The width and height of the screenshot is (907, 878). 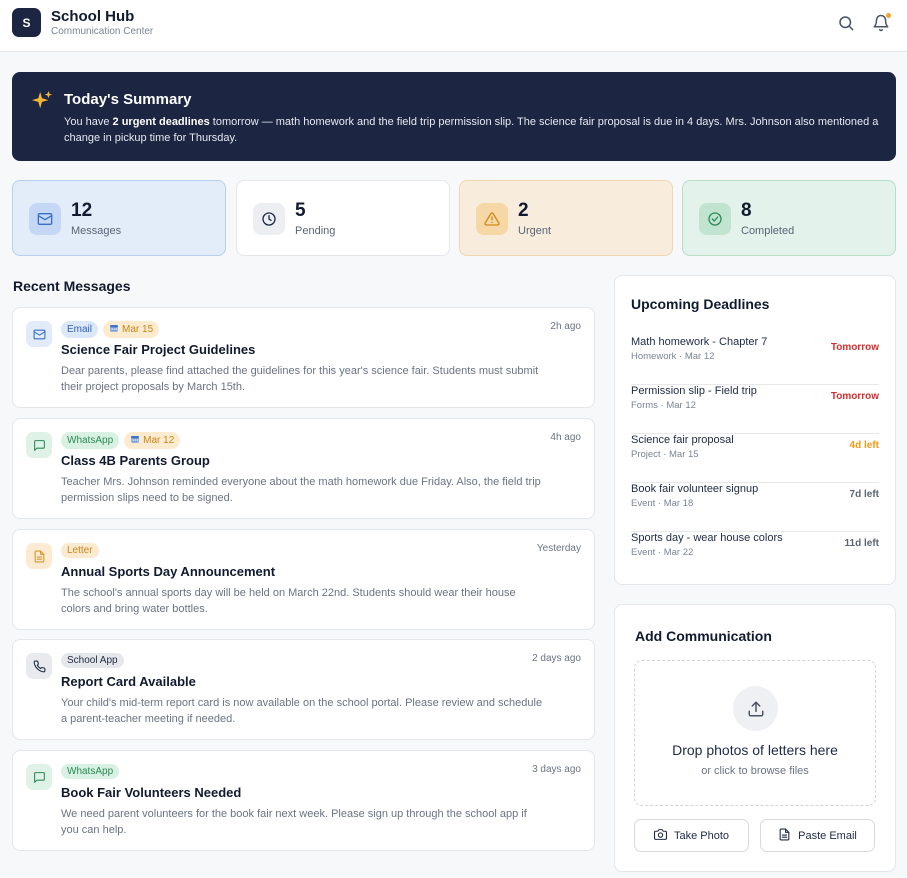 I want to click on message-title: Report Card Available, so click(x=128, y=681).